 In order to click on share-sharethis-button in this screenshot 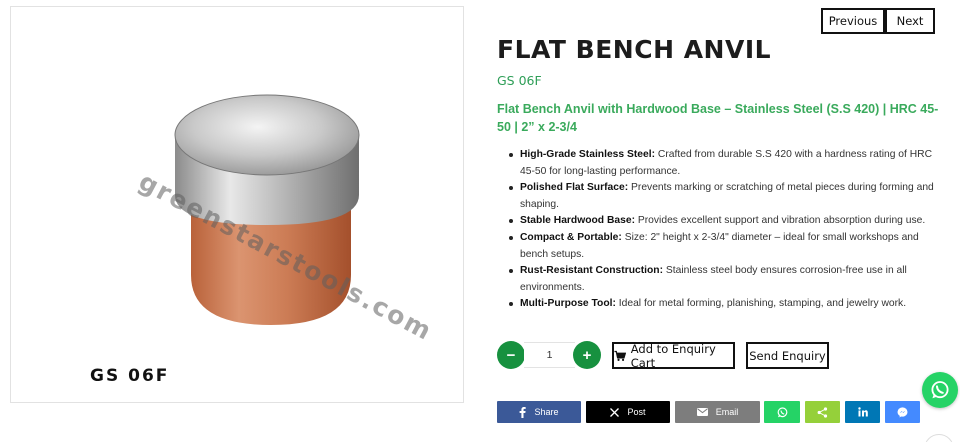, I will do `click(822, 412)`.